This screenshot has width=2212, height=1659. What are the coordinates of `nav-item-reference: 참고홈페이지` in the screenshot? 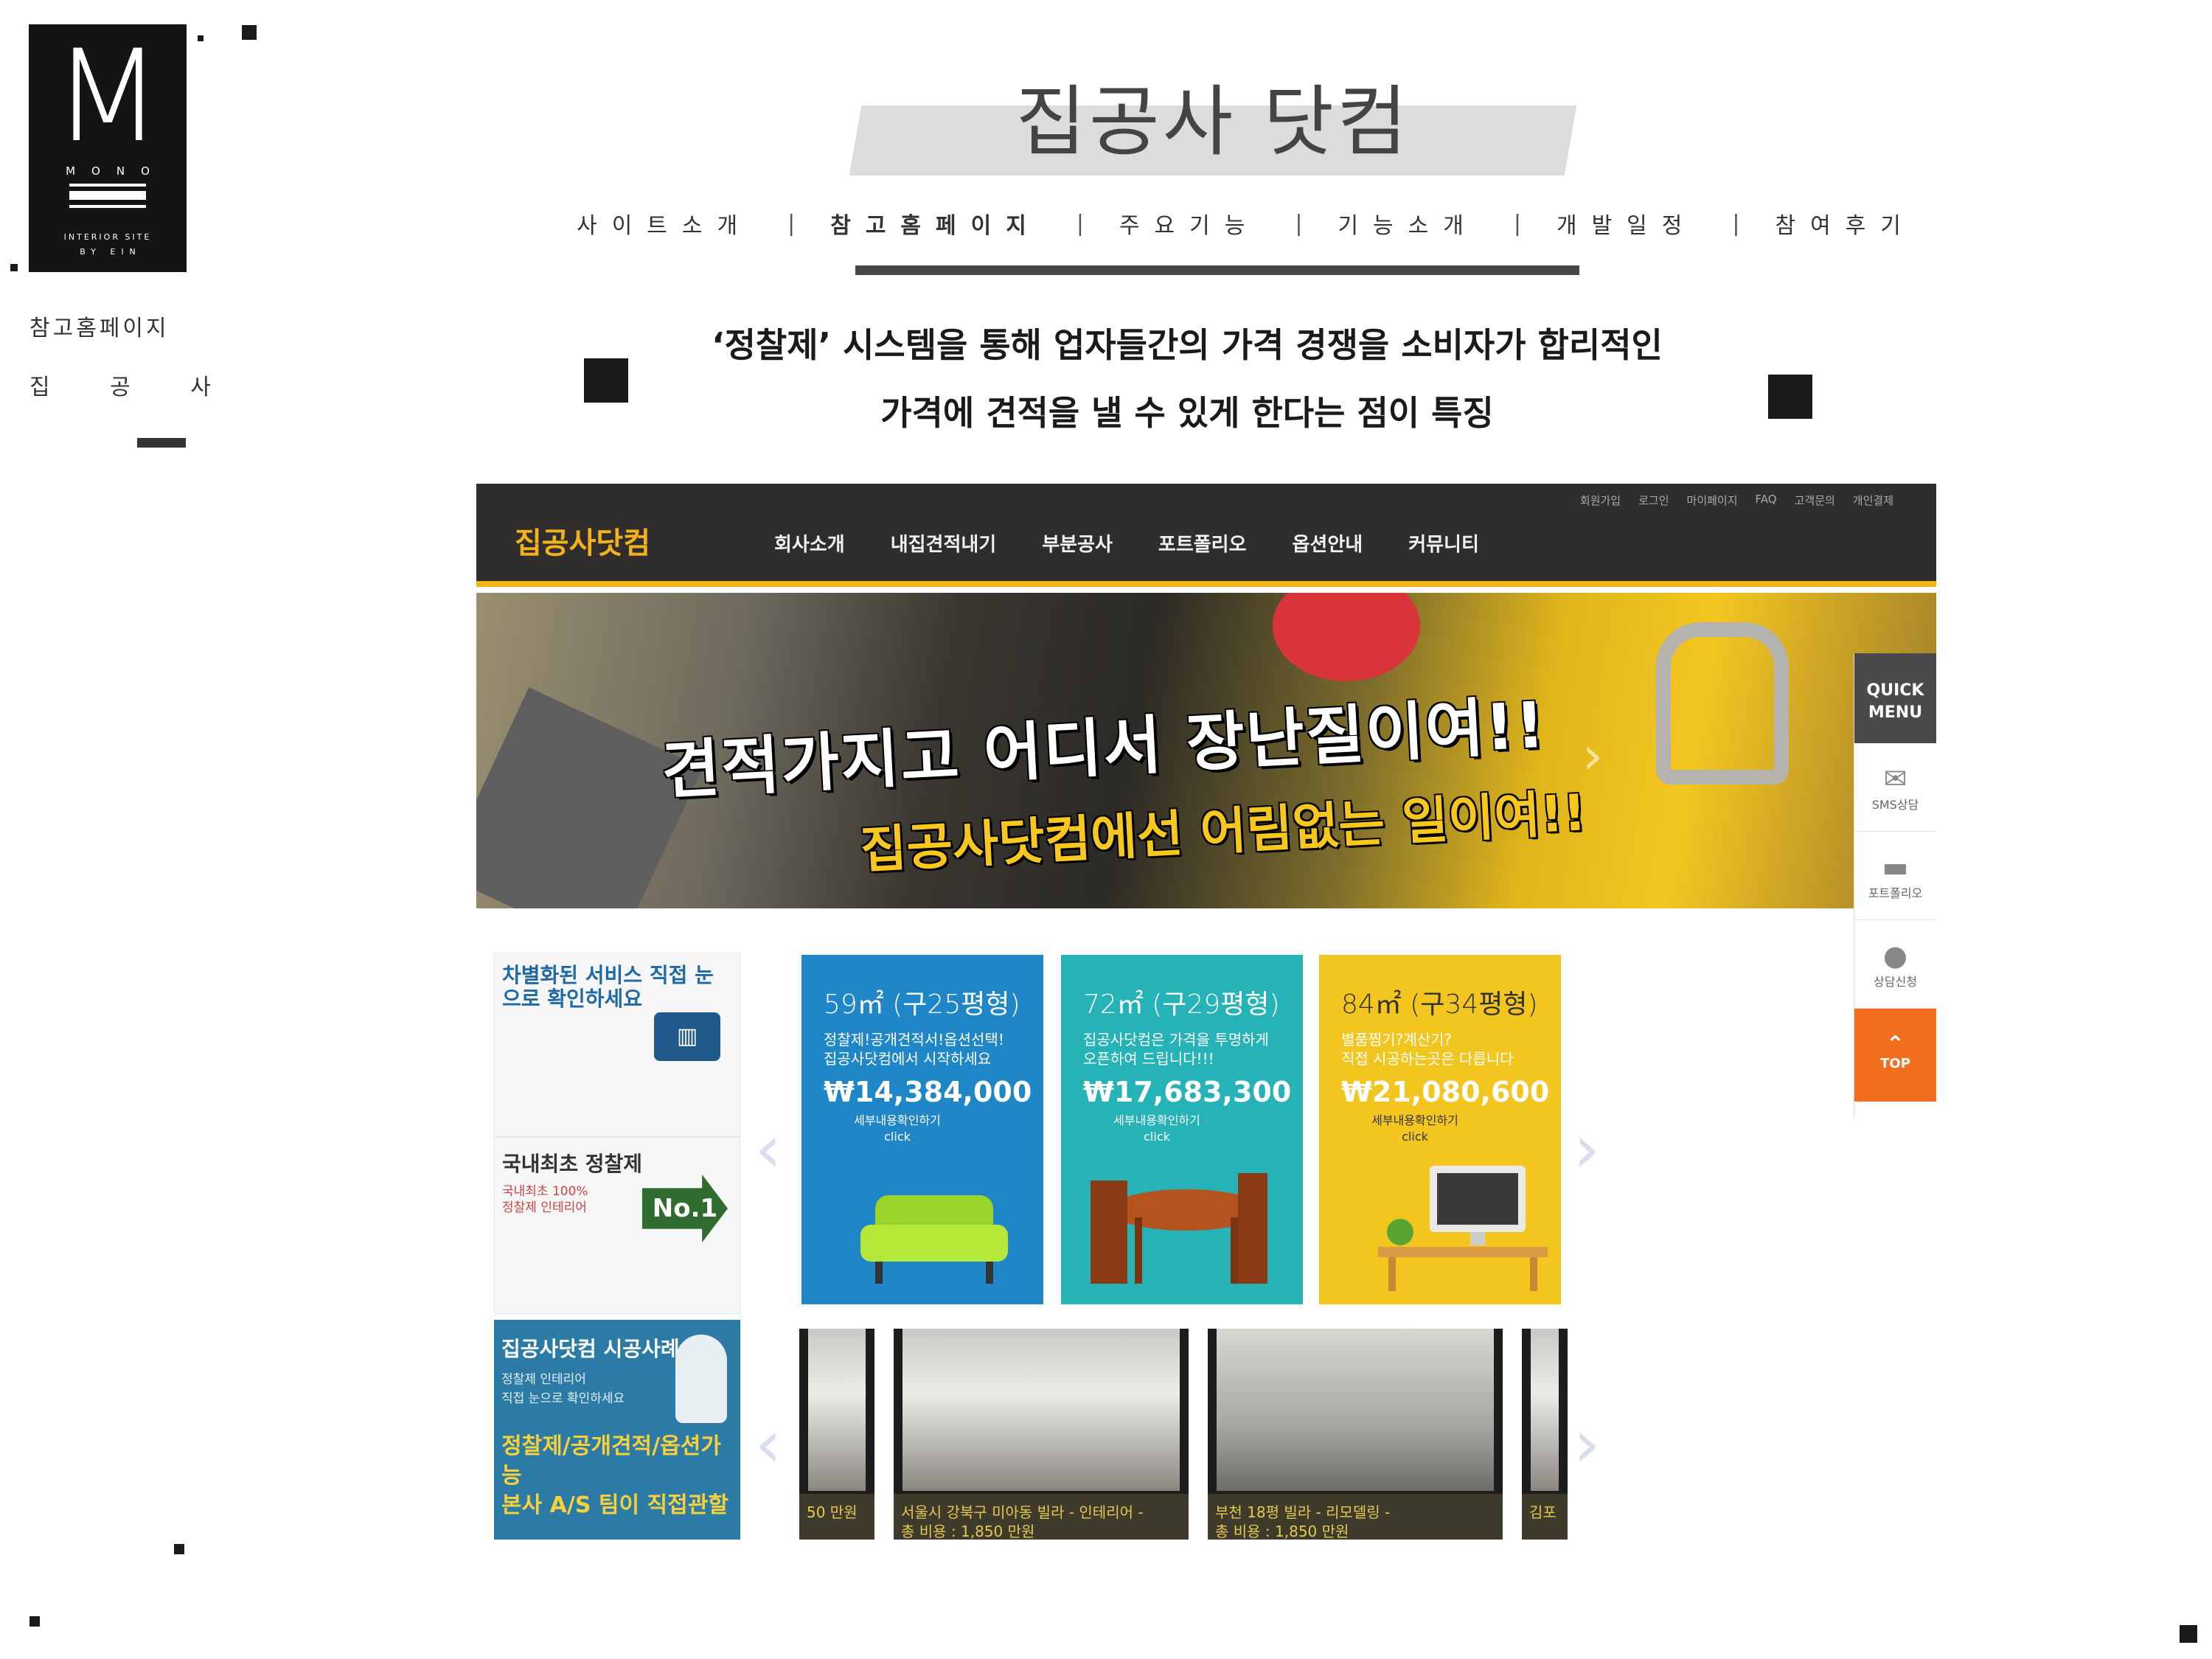 It's located at (935, 223).